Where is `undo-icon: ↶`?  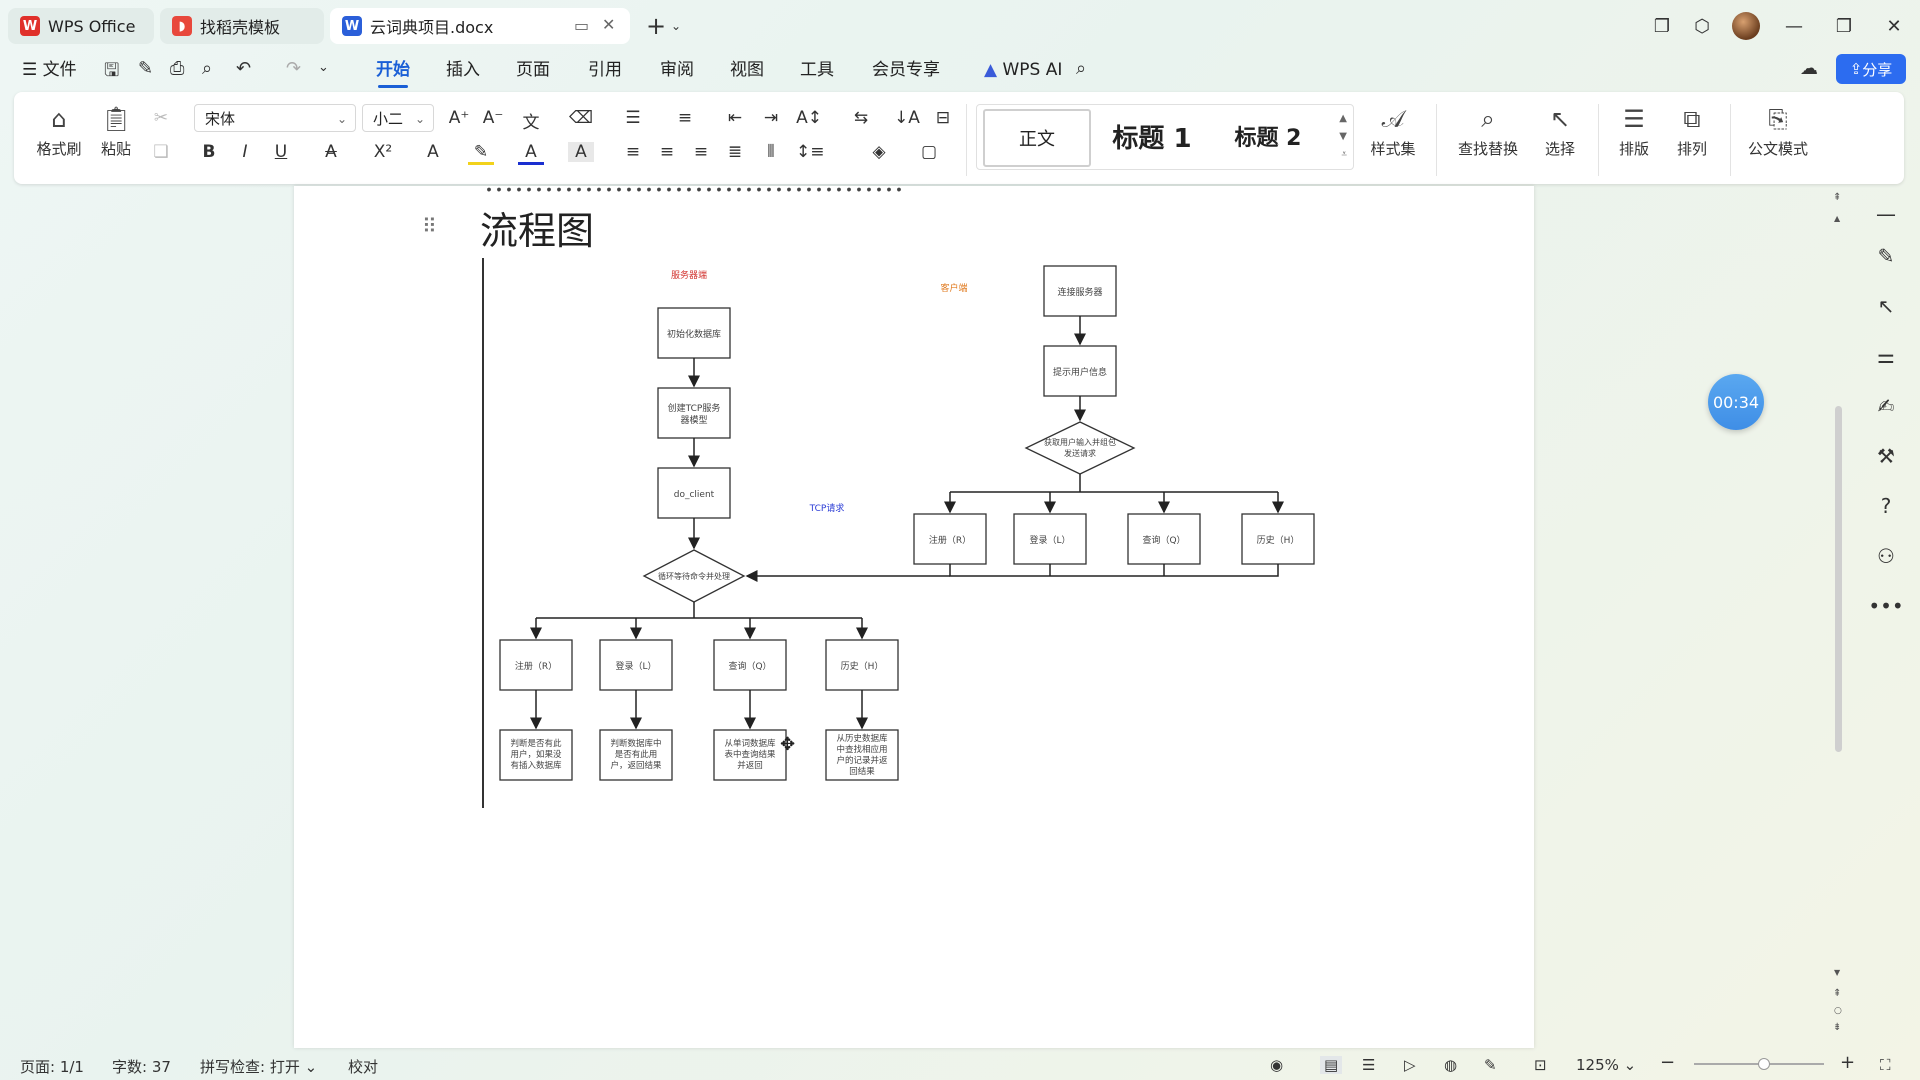 undo-icon: ↶ is located at coordinates (243, 68).